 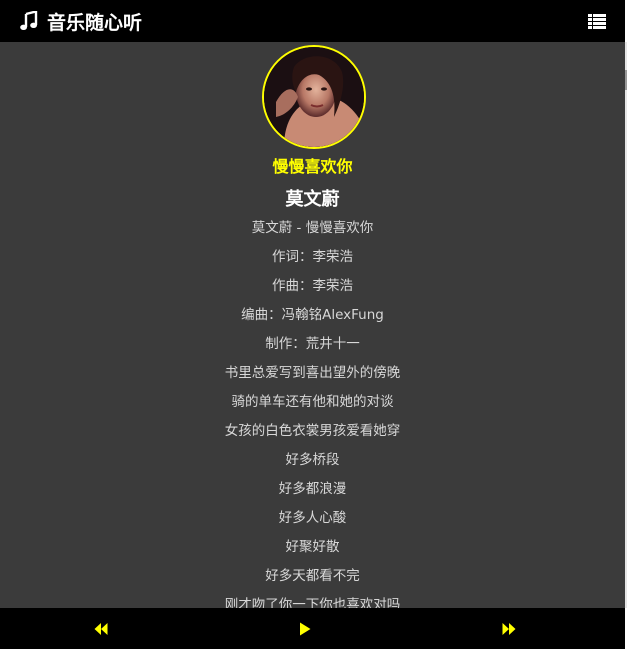 I want to click on lyric-line: 书里总爱写到喜出望外的傍晚, so click(x=312, y=373).